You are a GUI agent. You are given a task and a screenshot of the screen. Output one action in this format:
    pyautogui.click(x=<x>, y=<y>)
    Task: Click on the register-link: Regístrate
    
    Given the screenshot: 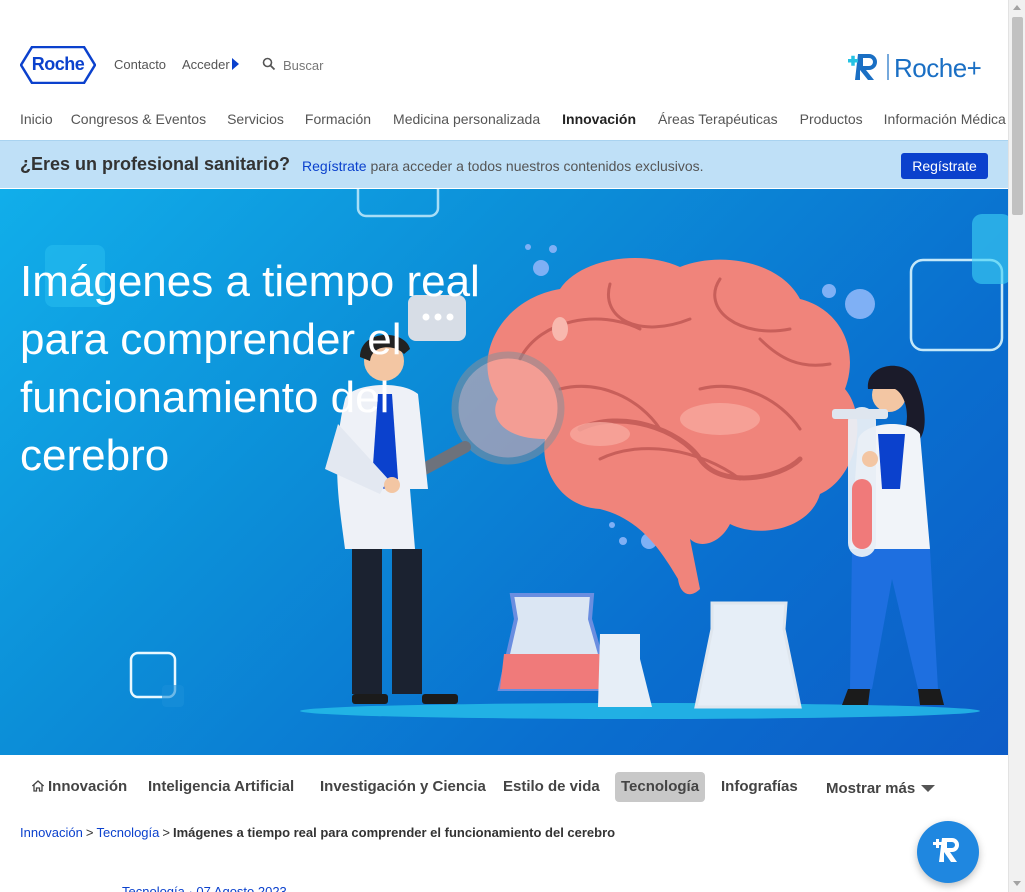 What is the action you would take?
    pyautogui.click(x=334, y=166)
    